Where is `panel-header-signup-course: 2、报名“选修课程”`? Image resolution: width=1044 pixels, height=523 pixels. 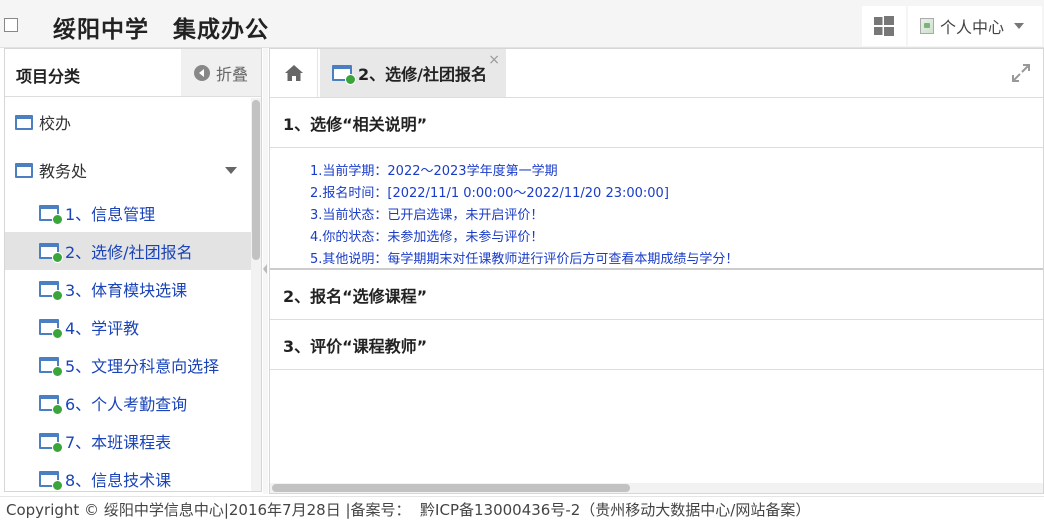
panel-header-signup-course: 2、报名“选修课程” is located at coordinates (656, 295).